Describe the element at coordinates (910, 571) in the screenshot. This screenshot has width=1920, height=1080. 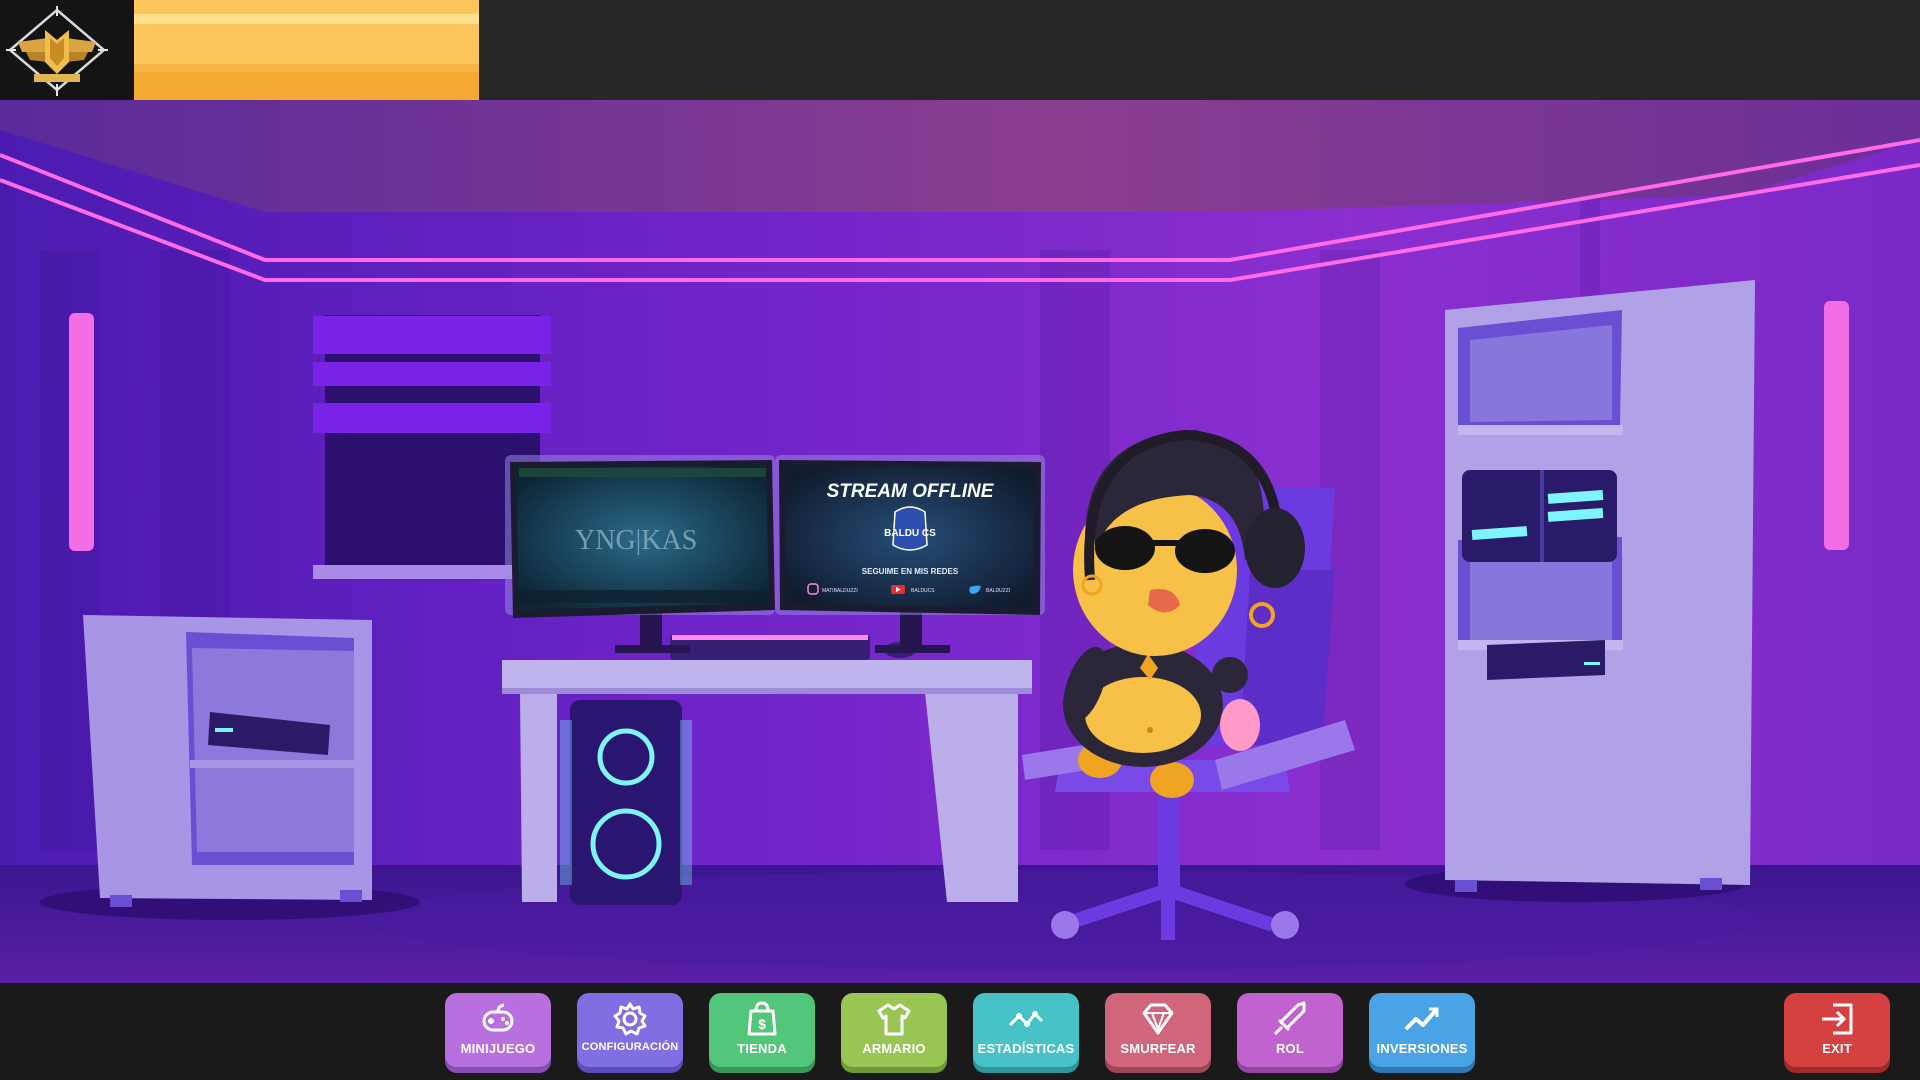
I see `stream-follow-text: SEGUIME EN MIS REDES` at that location.